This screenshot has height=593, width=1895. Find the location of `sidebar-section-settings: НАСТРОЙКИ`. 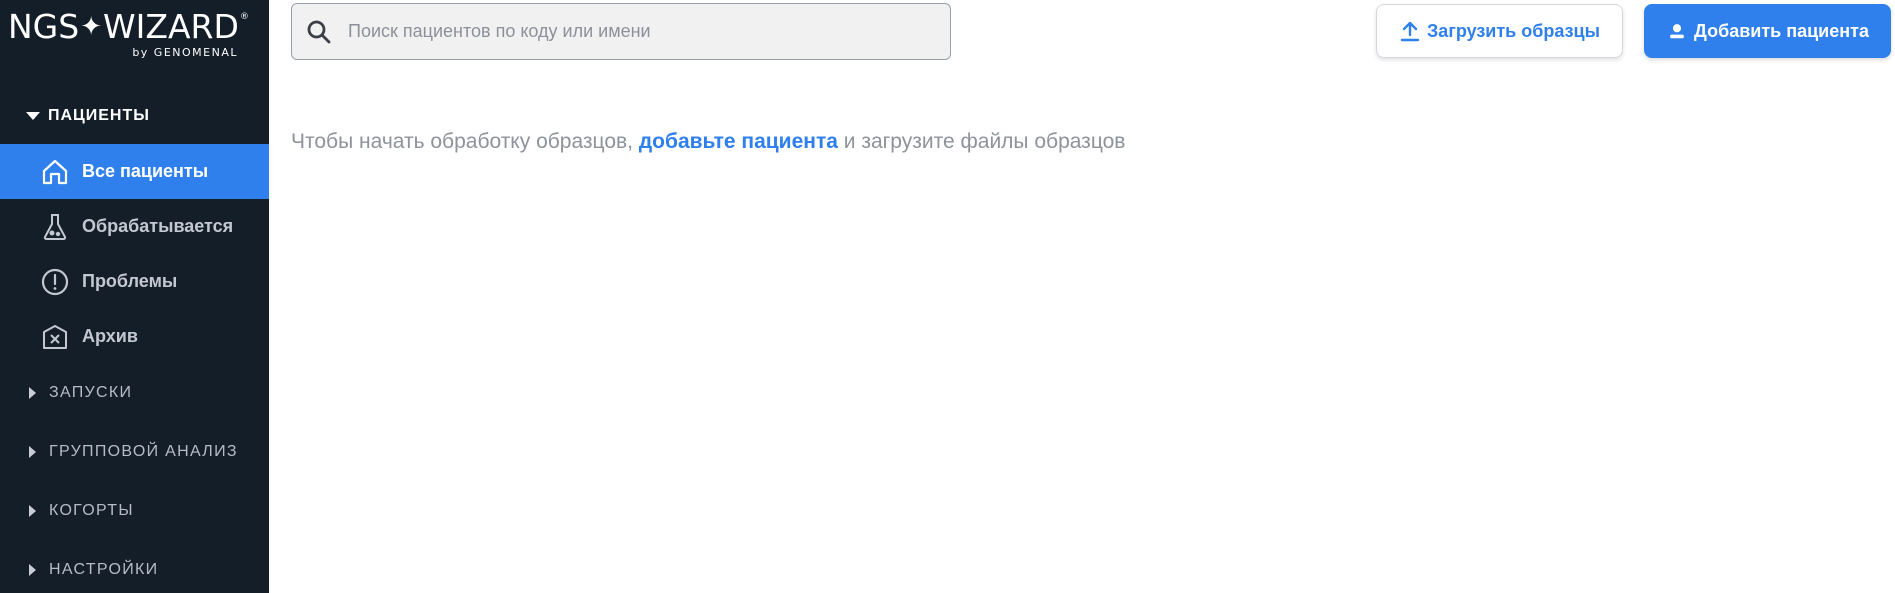

sidebar-section-settings: НАСТРОЙКИ is located at coordinates (92, 570).